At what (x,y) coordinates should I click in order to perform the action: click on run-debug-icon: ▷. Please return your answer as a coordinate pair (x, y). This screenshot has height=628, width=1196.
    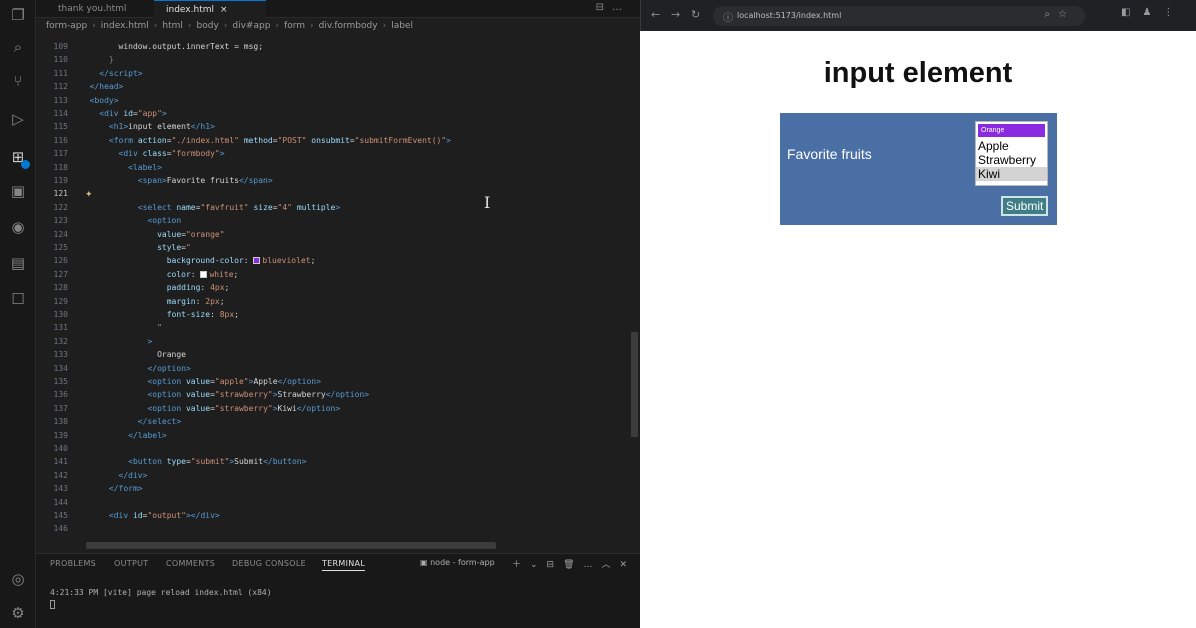
    Looking at the image, I should click on (18, 119).